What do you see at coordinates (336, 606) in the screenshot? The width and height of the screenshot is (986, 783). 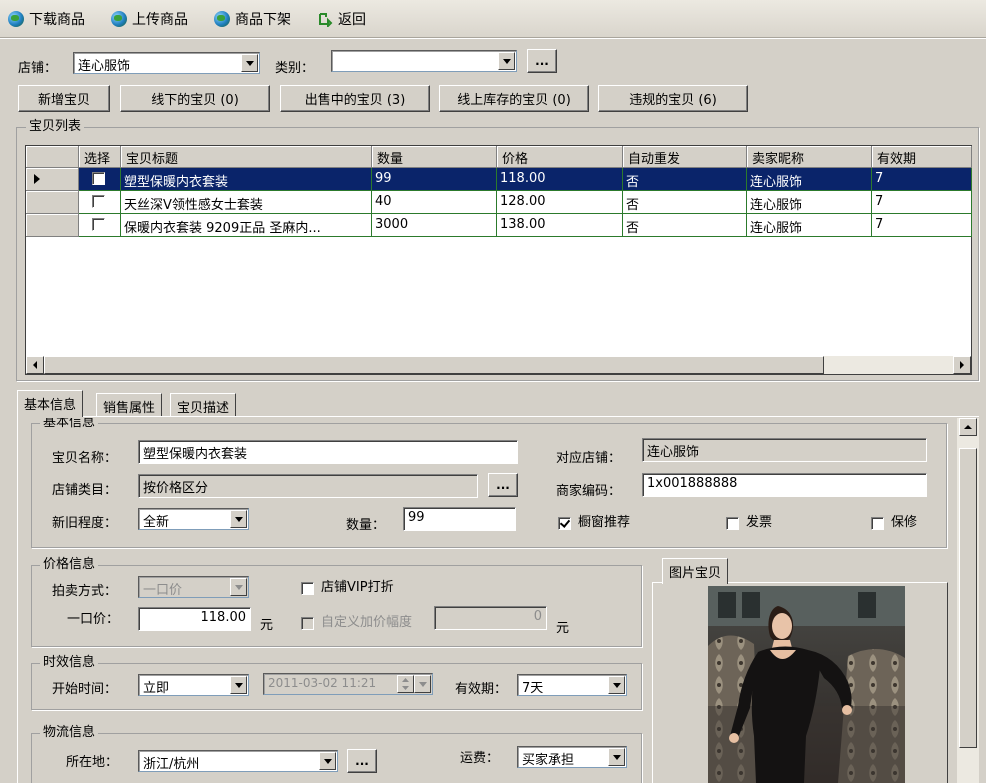 I see `price-info-group` at bounding box center [336, 606].